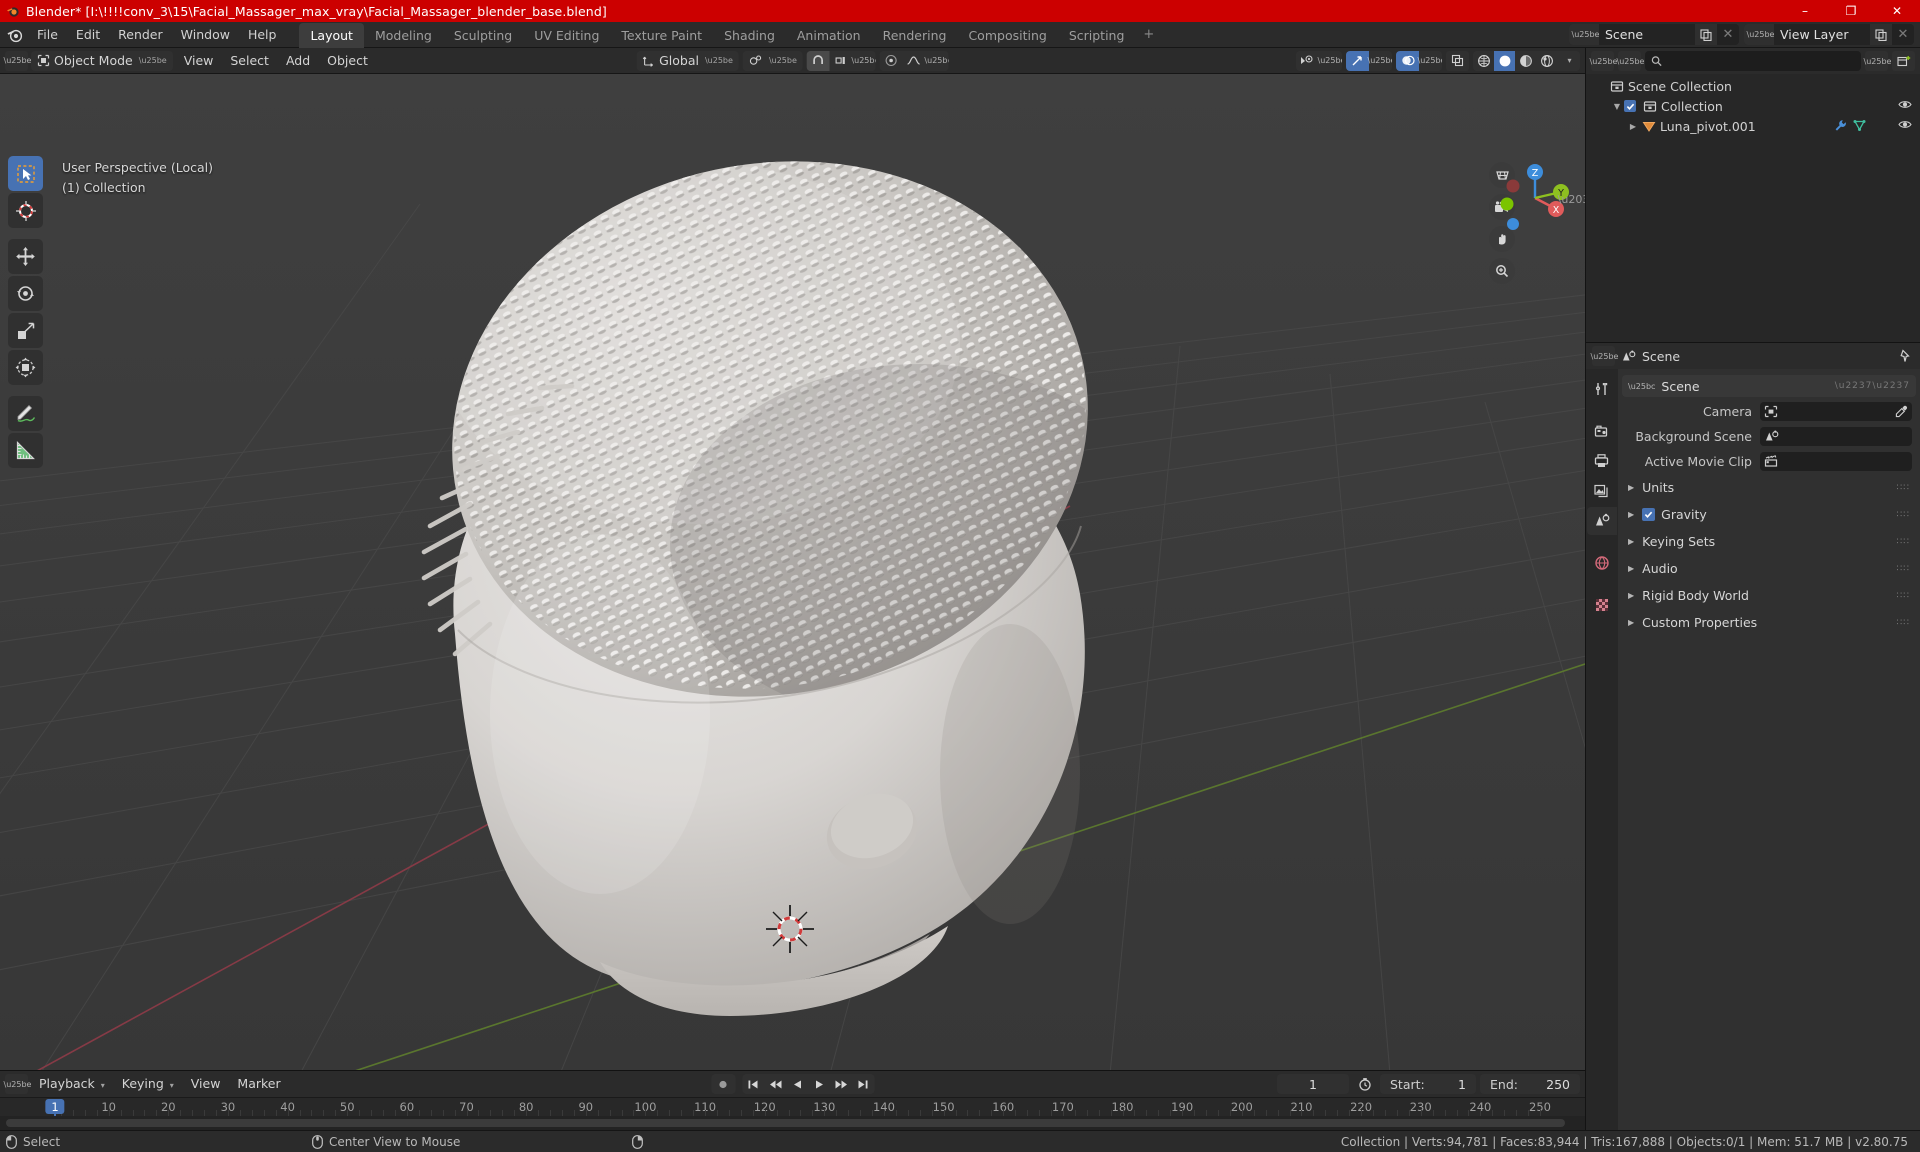 The image size is (1920, 1152). Describe the element at coordinates (1769, 386) in the screenshot. I see `scene-panel-header: \u25bc Scene \u2237\u2237` at that location.